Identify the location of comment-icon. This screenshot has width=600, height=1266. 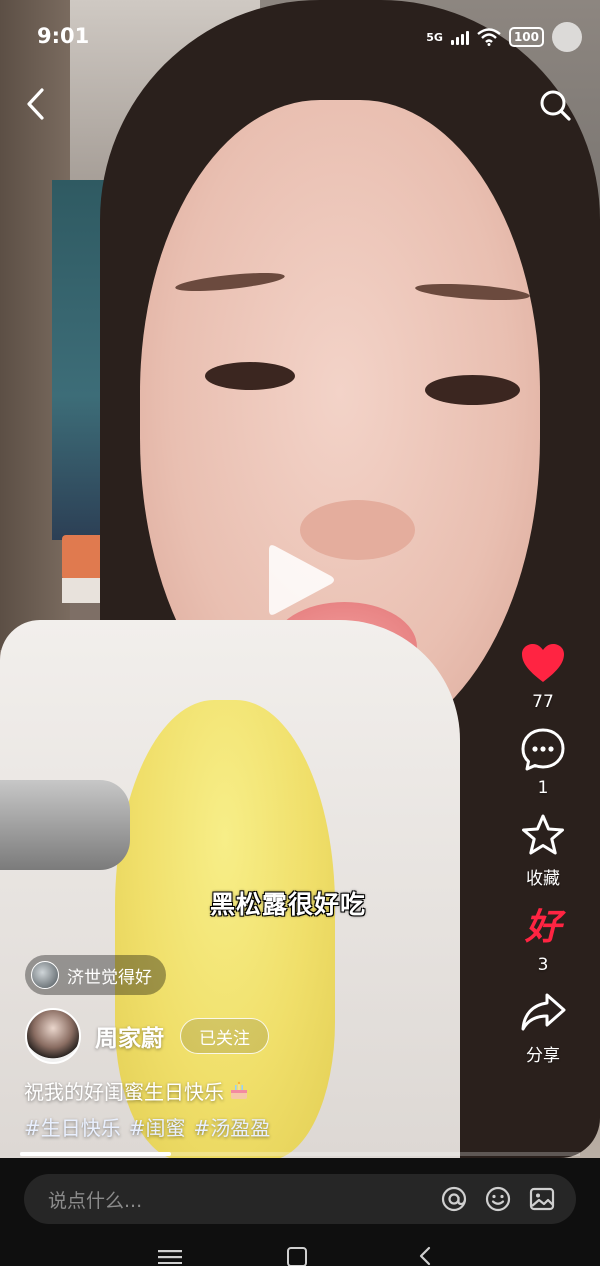
(543, 749).